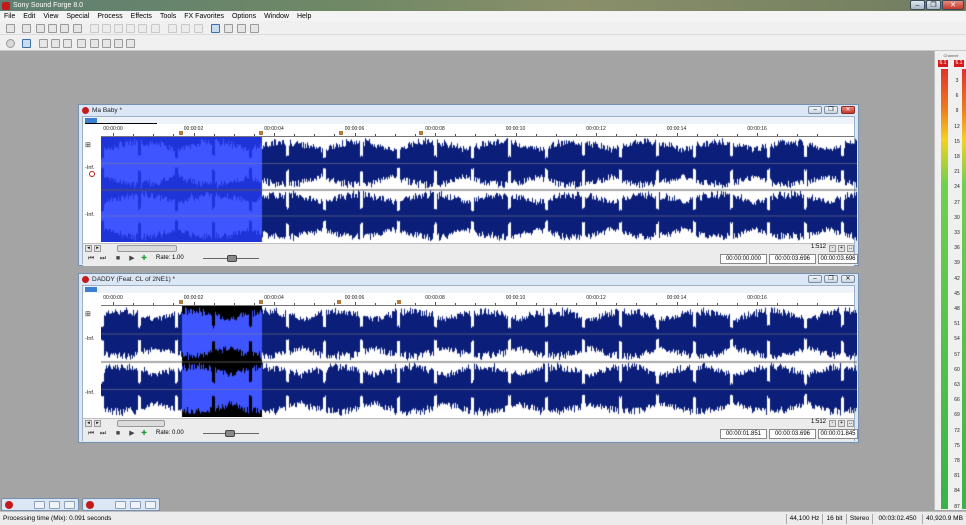 This screenshot has width=966, height=525. I want to click on menu-file: File, so click(9, 16).